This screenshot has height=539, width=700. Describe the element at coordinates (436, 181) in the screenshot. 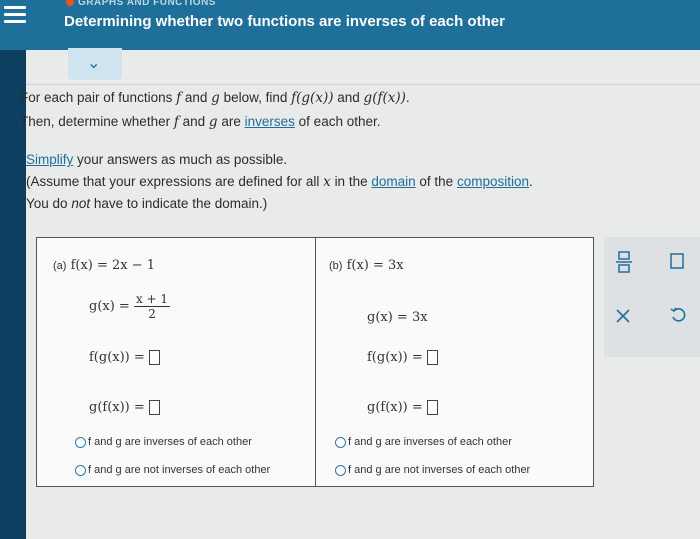

I see `text: of the` at that location.